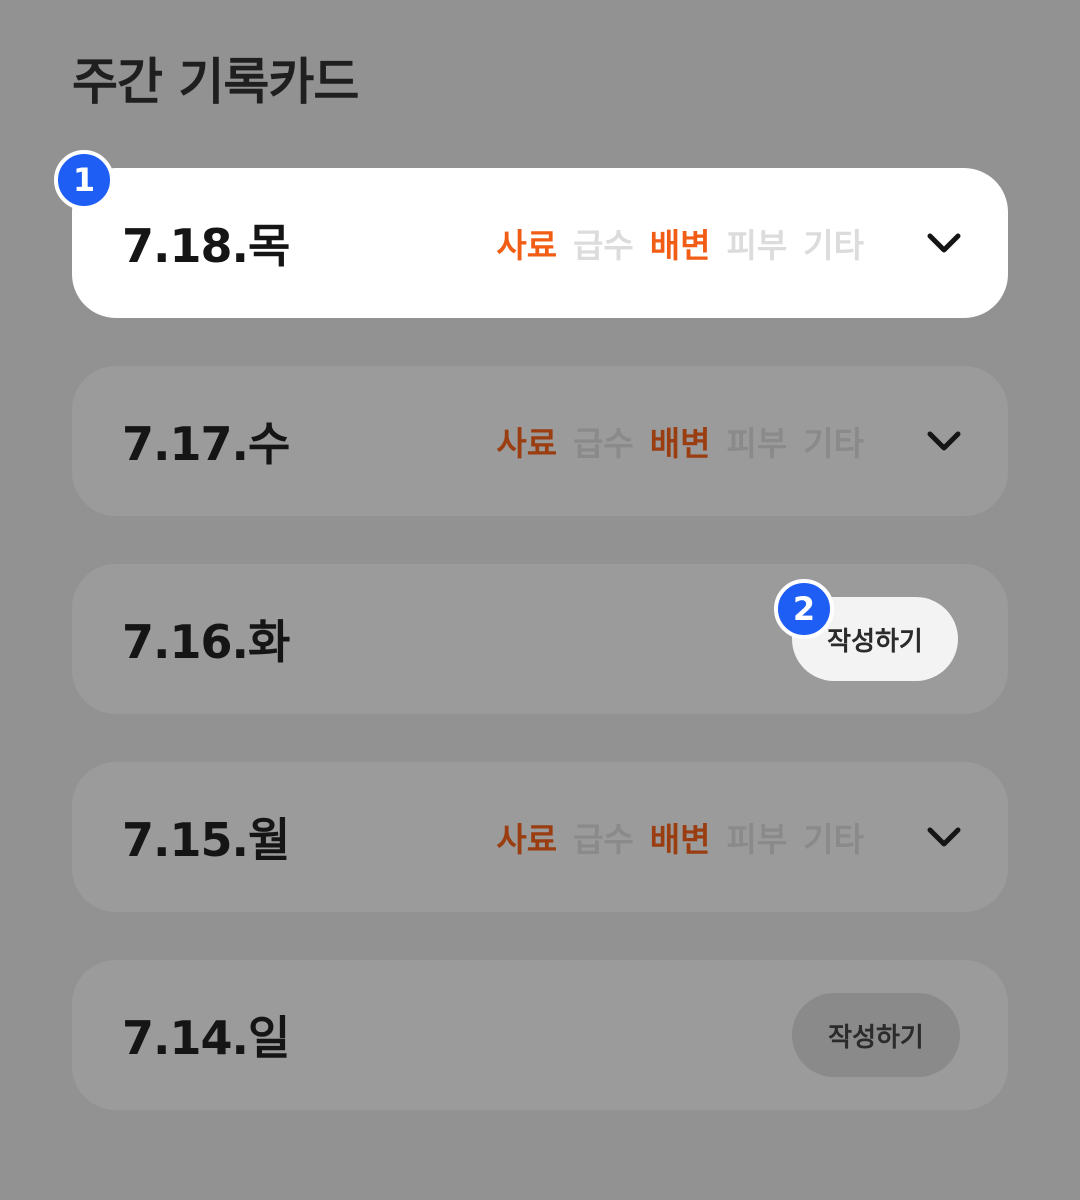  What do you see at coordinates (206, 1038) in the screenshot?
I see `card-date: 7.14.일` at bounding box center [206, 1038].